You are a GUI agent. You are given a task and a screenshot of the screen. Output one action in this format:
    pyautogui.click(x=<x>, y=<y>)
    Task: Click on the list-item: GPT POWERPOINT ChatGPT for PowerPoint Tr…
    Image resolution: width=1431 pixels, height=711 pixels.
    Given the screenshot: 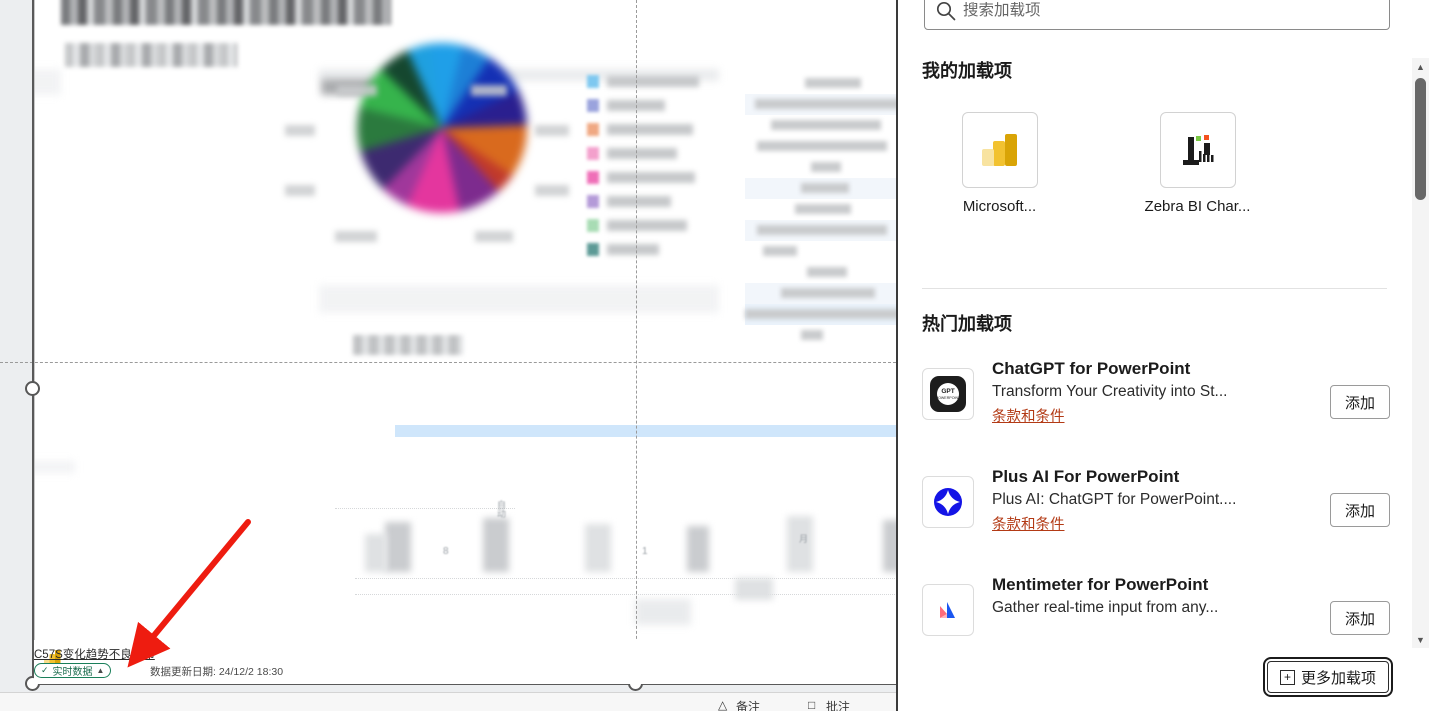 What is the action you would take?
    pyautogui.click(x=1156, y=409)
    